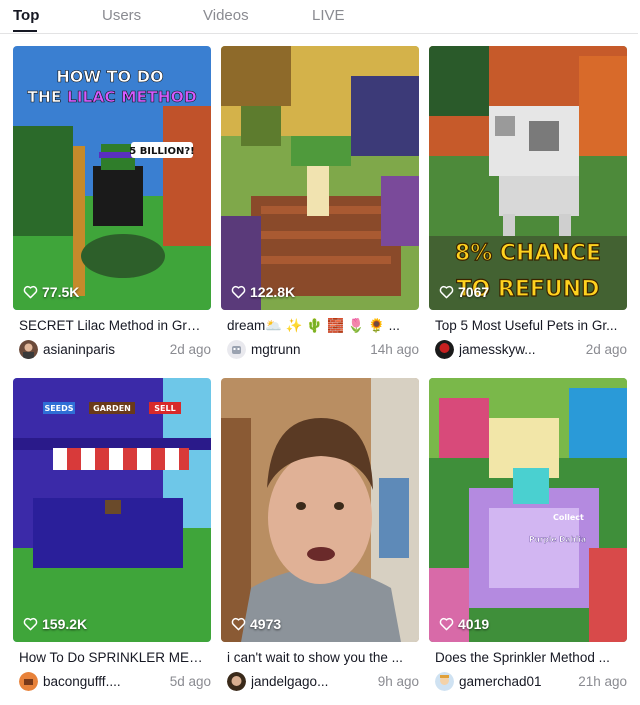  I want to click on overlay-label1: Collect, so click(568, 517).